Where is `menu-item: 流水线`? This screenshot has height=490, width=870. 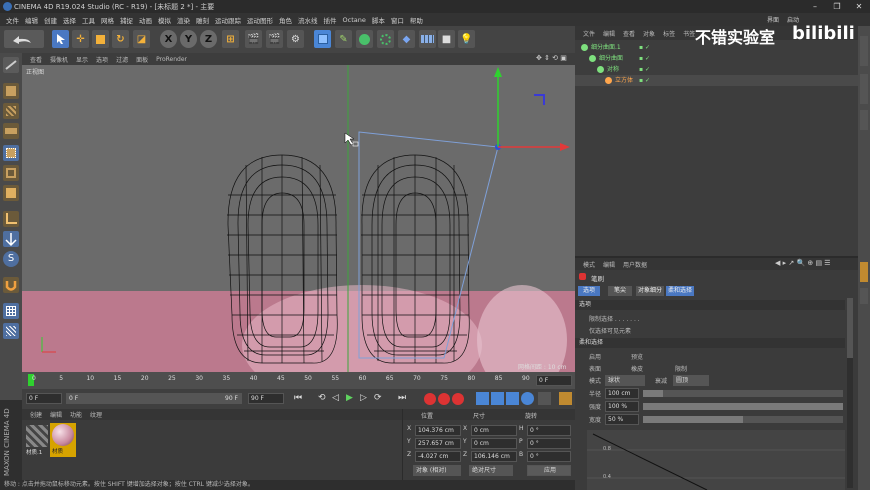
menu-item: 流水线 is located at coordinates (308, 20).